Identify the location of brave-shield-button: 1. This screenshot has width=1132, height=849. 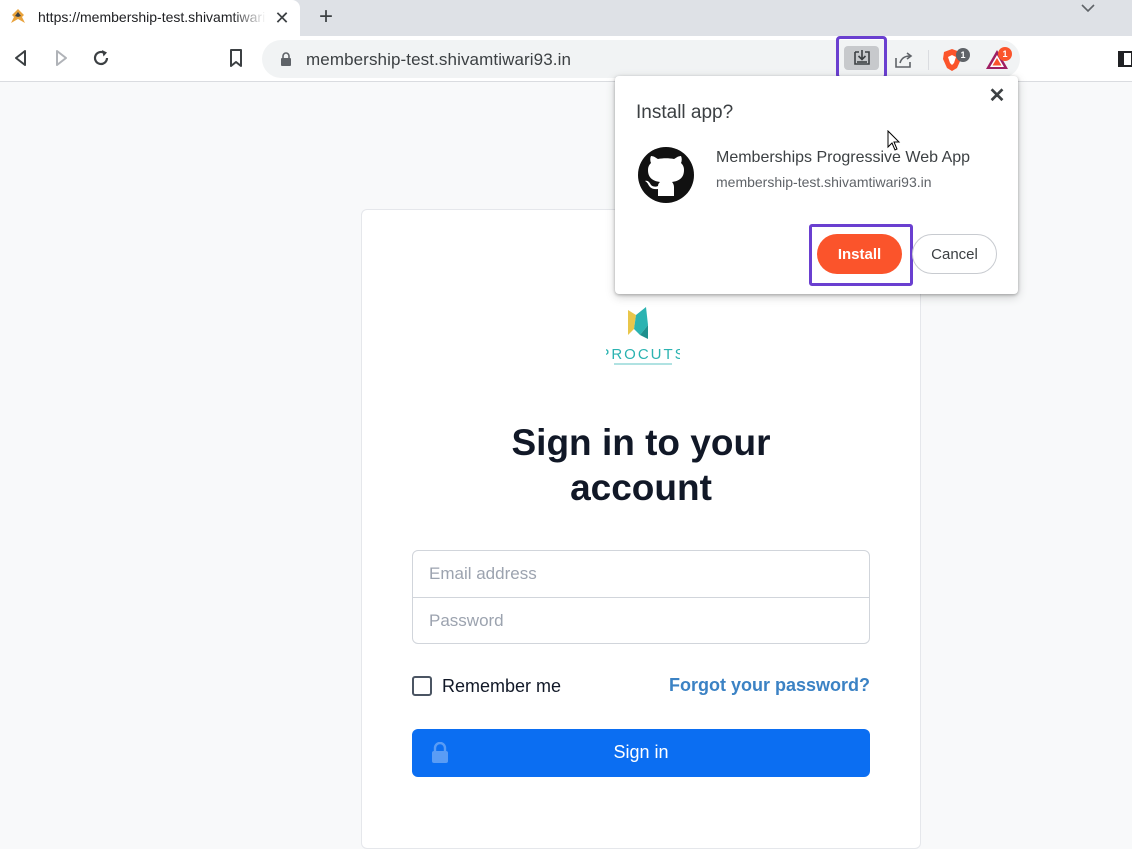
(955, 60).